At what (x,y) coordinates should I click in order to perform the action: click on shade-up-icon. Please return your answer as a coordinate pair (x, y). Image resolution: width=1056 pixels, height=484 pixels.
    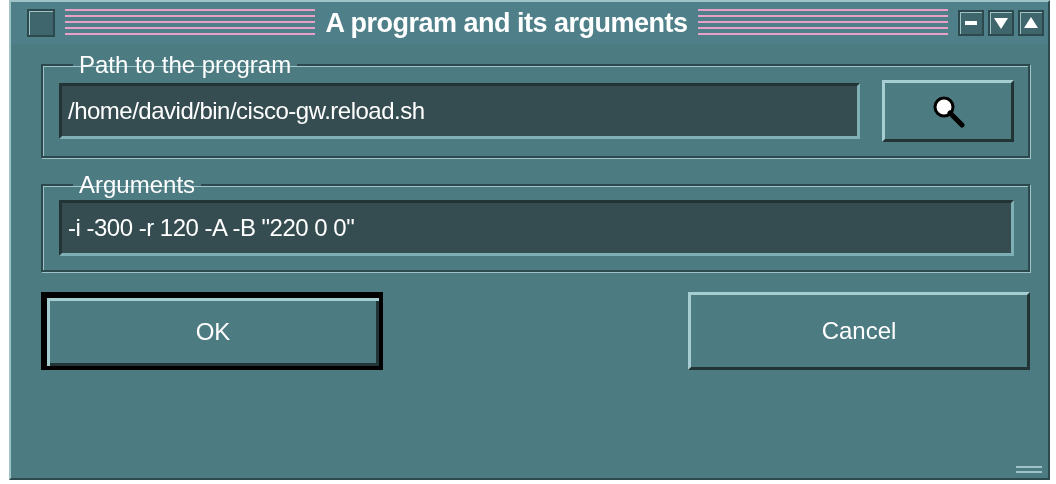
    Looking at the image, I should click on (1031, 23).